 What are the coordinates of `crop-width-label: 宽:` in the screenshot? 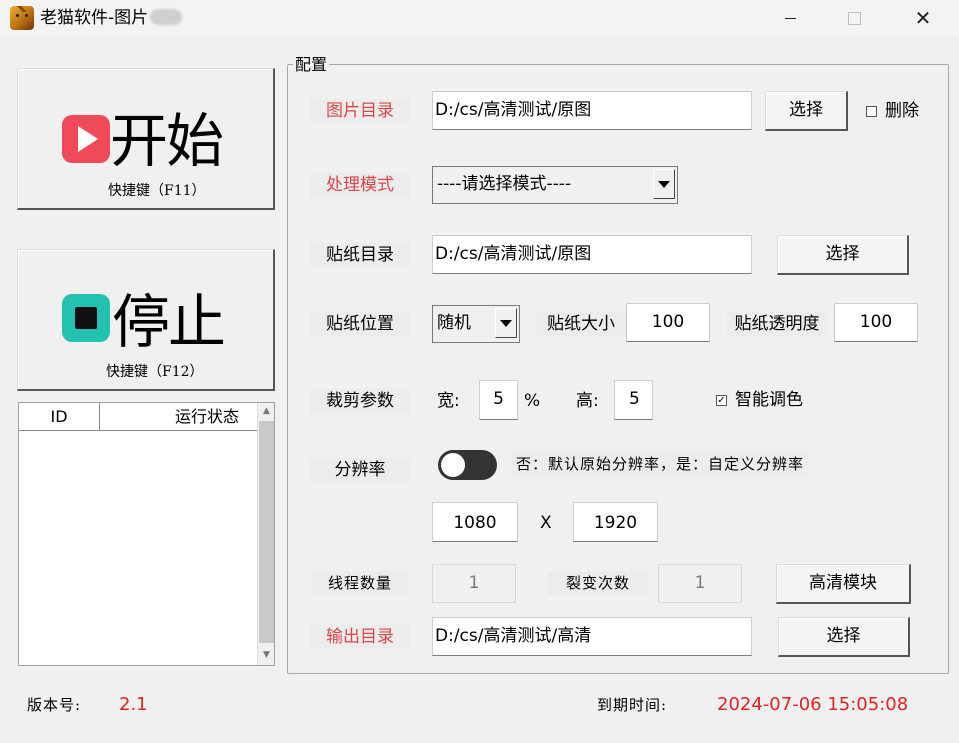 It's located at (448, 401).